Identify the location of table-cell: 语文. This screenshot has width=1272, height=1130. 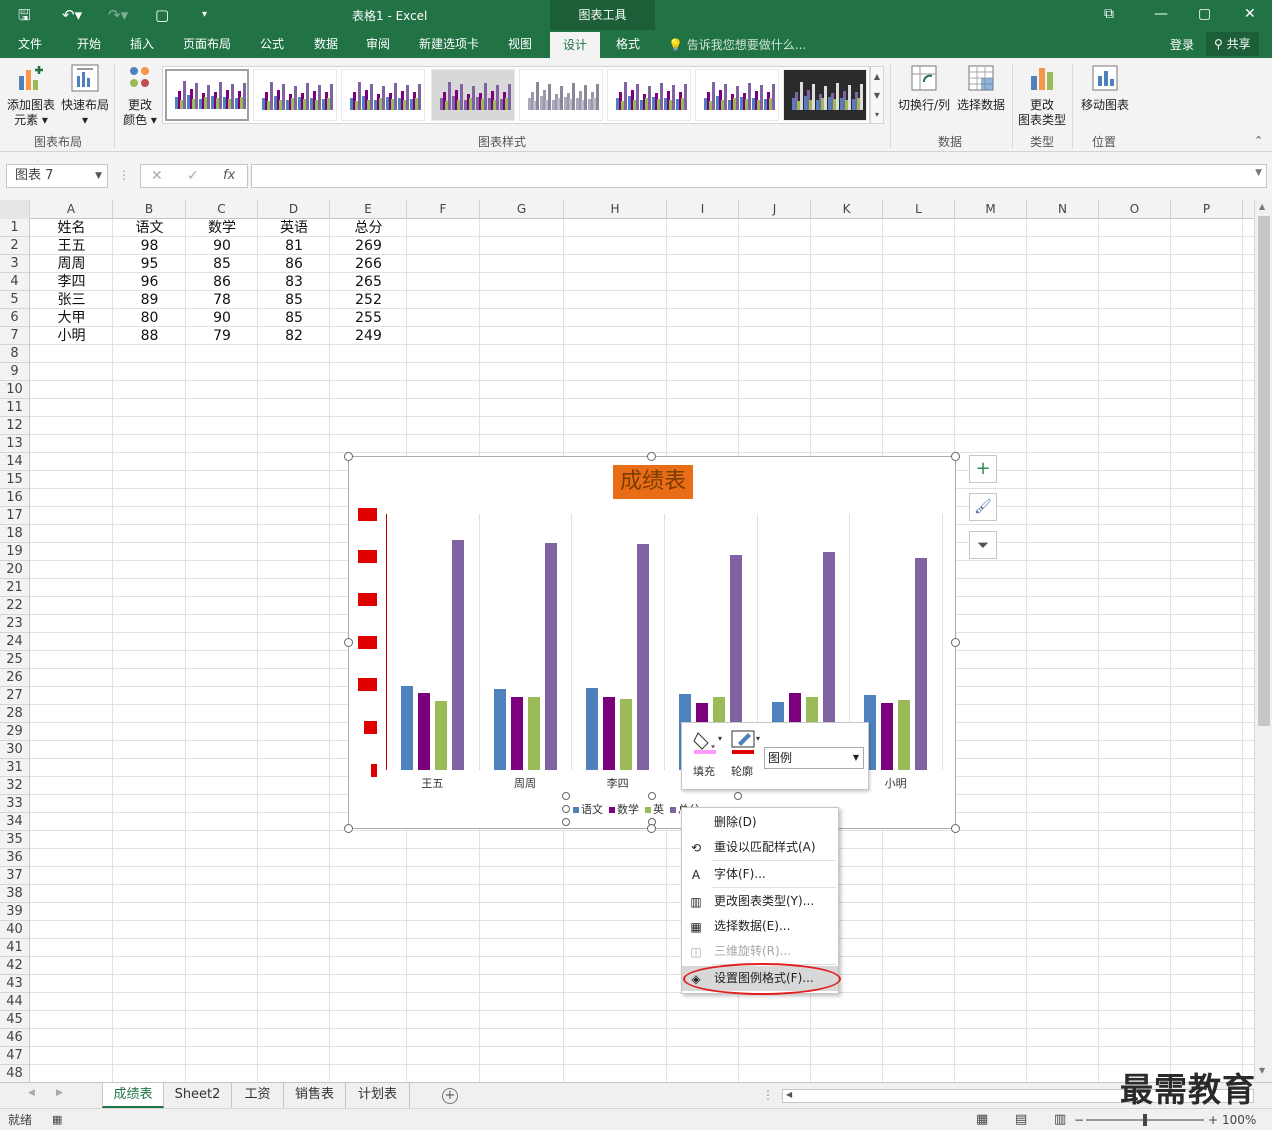
(149, 228).